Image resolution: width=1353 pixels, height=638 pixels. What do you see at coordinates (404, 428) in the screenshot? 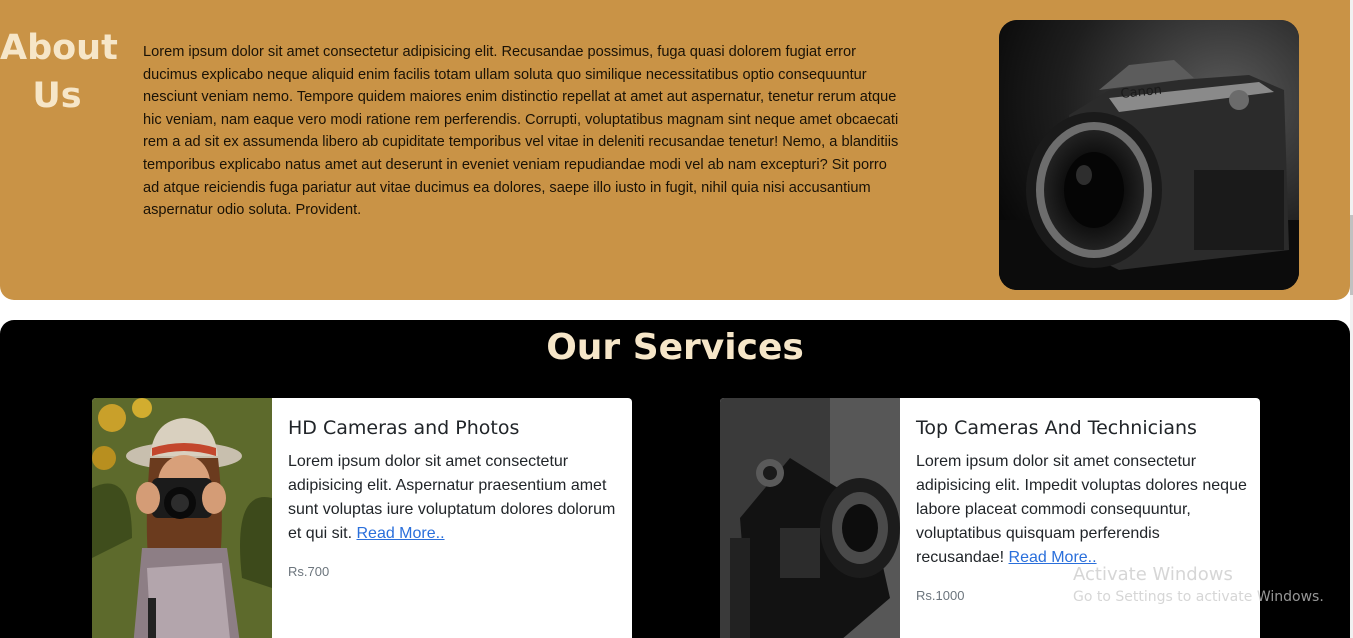
I see `service-card-title: HD Cameras and Photos` at bounding box center [404, 428].